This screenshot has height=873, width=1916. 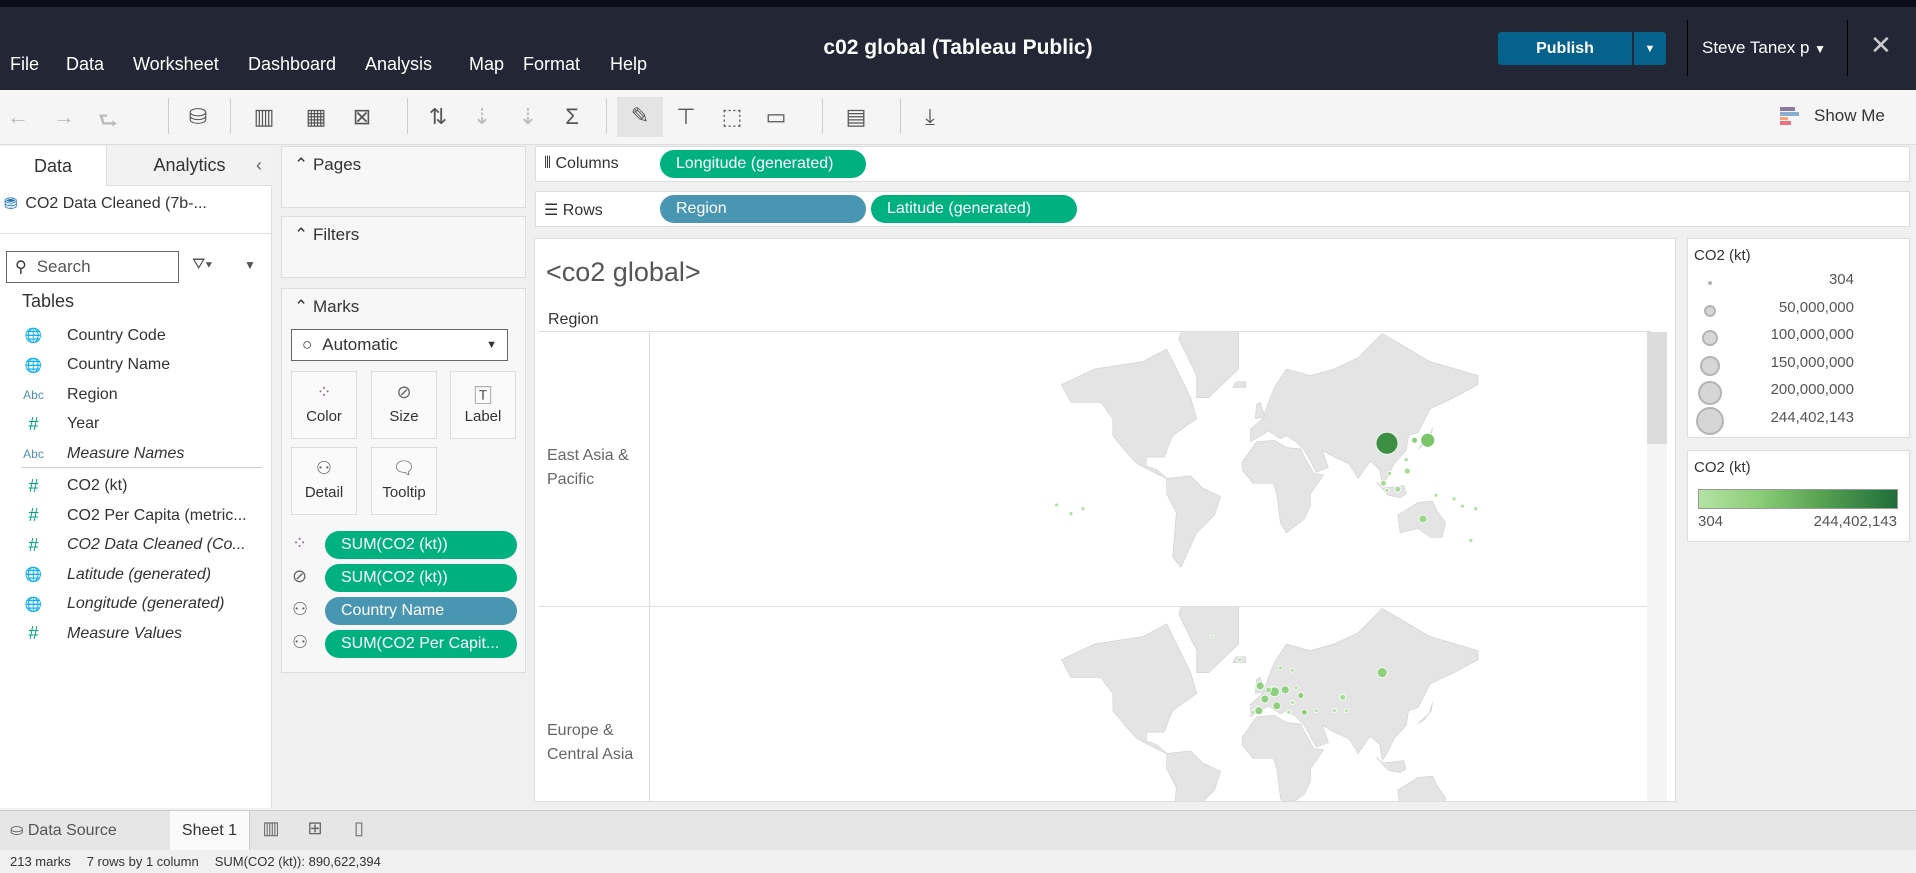 What do you see at coordinates (202, 265) in the screenshot?
I see `filter-icon: ⛛▾` at bounding box center [202, 265].